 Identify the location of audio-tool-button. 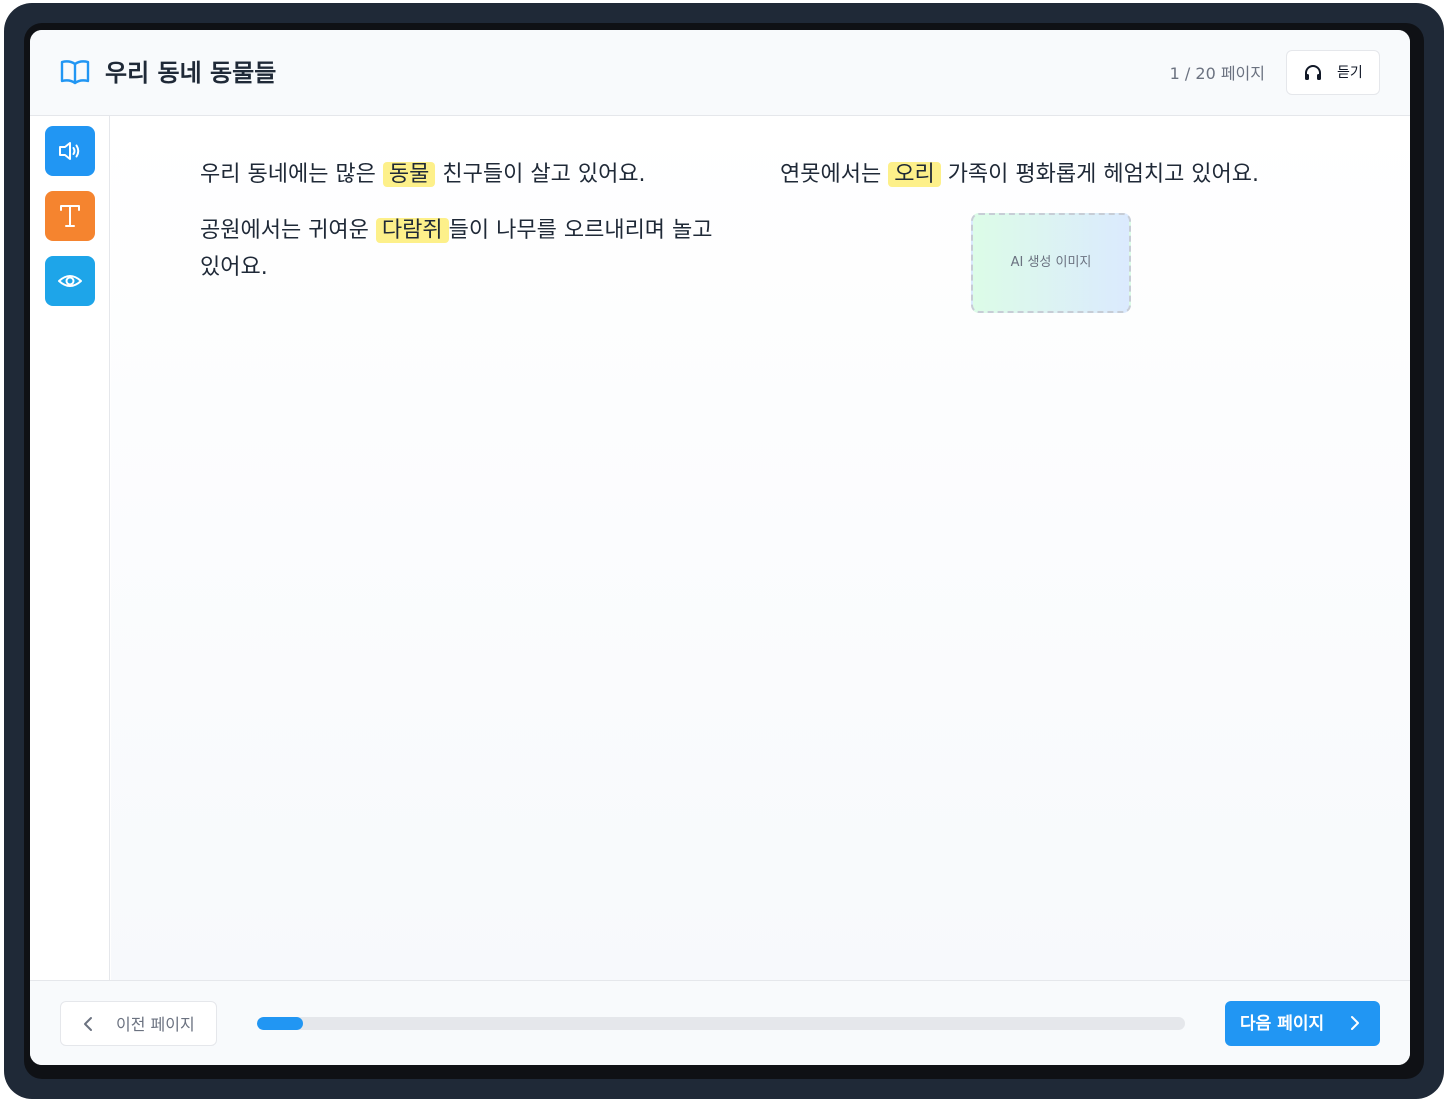
(70, 151).